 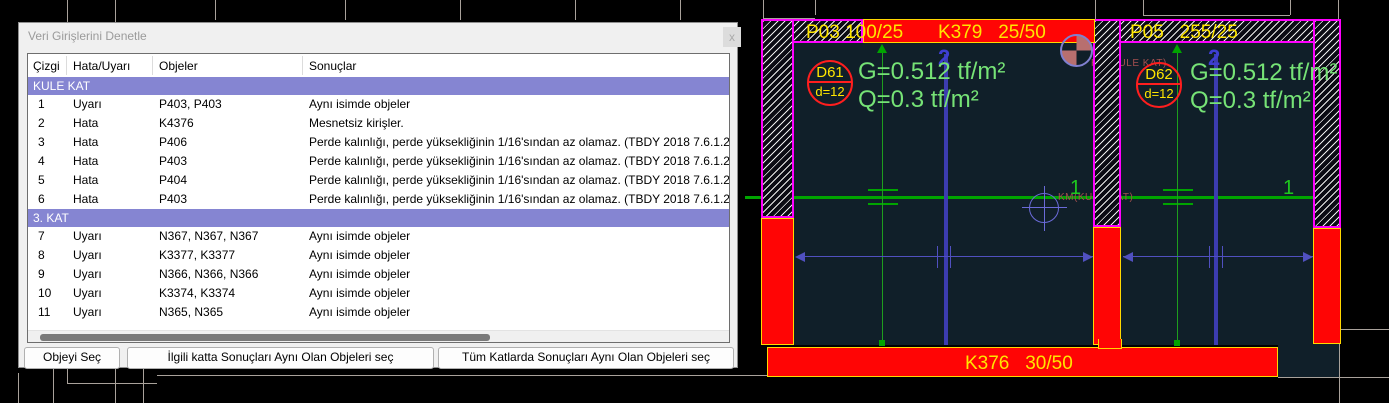 I want to click on beam-k371: K371 25/50, so click(x=777, y=281).